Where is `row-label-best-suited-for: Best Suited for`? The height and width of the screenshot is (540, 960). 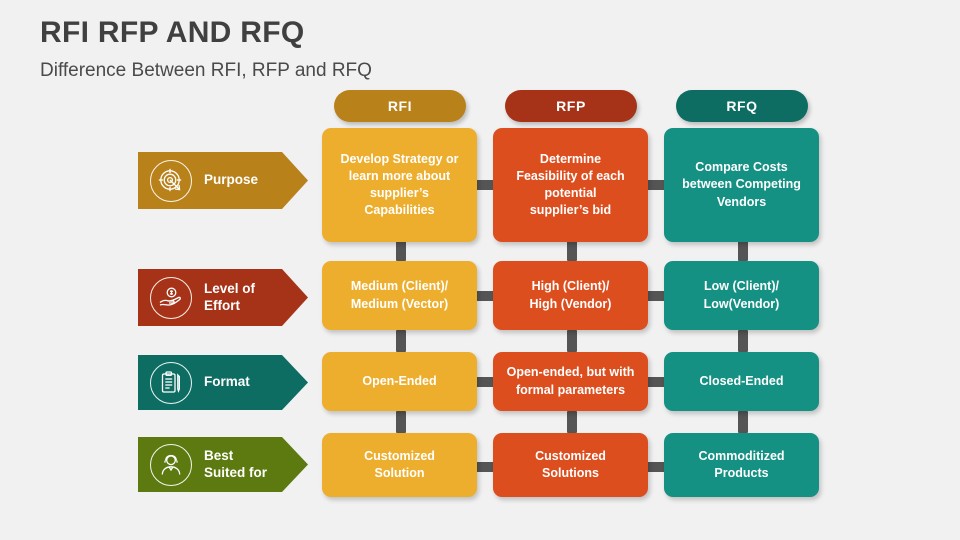 row-label-best-suited-for: Best Suited for is located at coordinates (223, 464).